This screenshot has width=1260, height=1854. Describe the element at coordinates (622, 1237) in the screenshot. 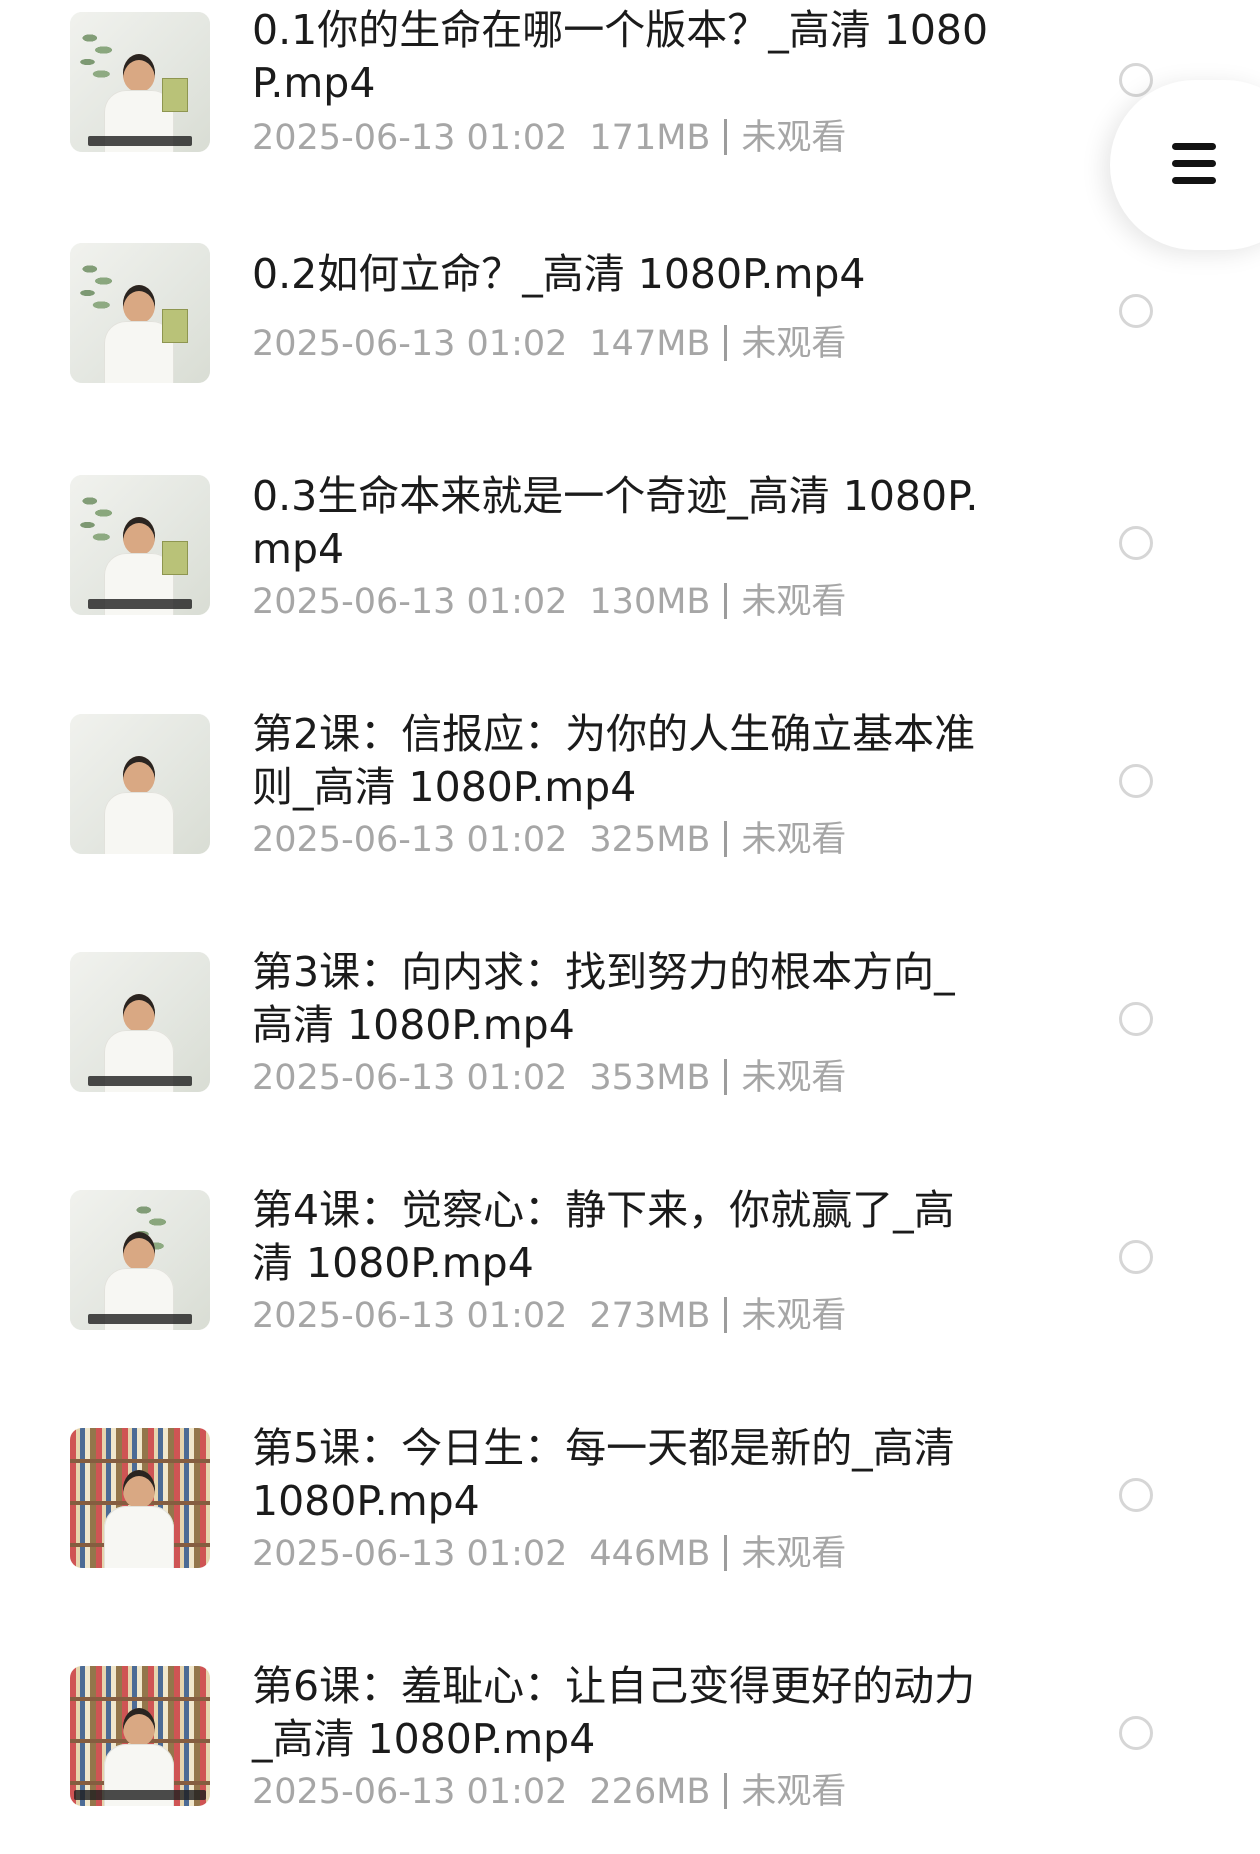

I see `file-title: 第4课：觉察心：静下来，你就赢了_高清 1080P.mp4` at that location.